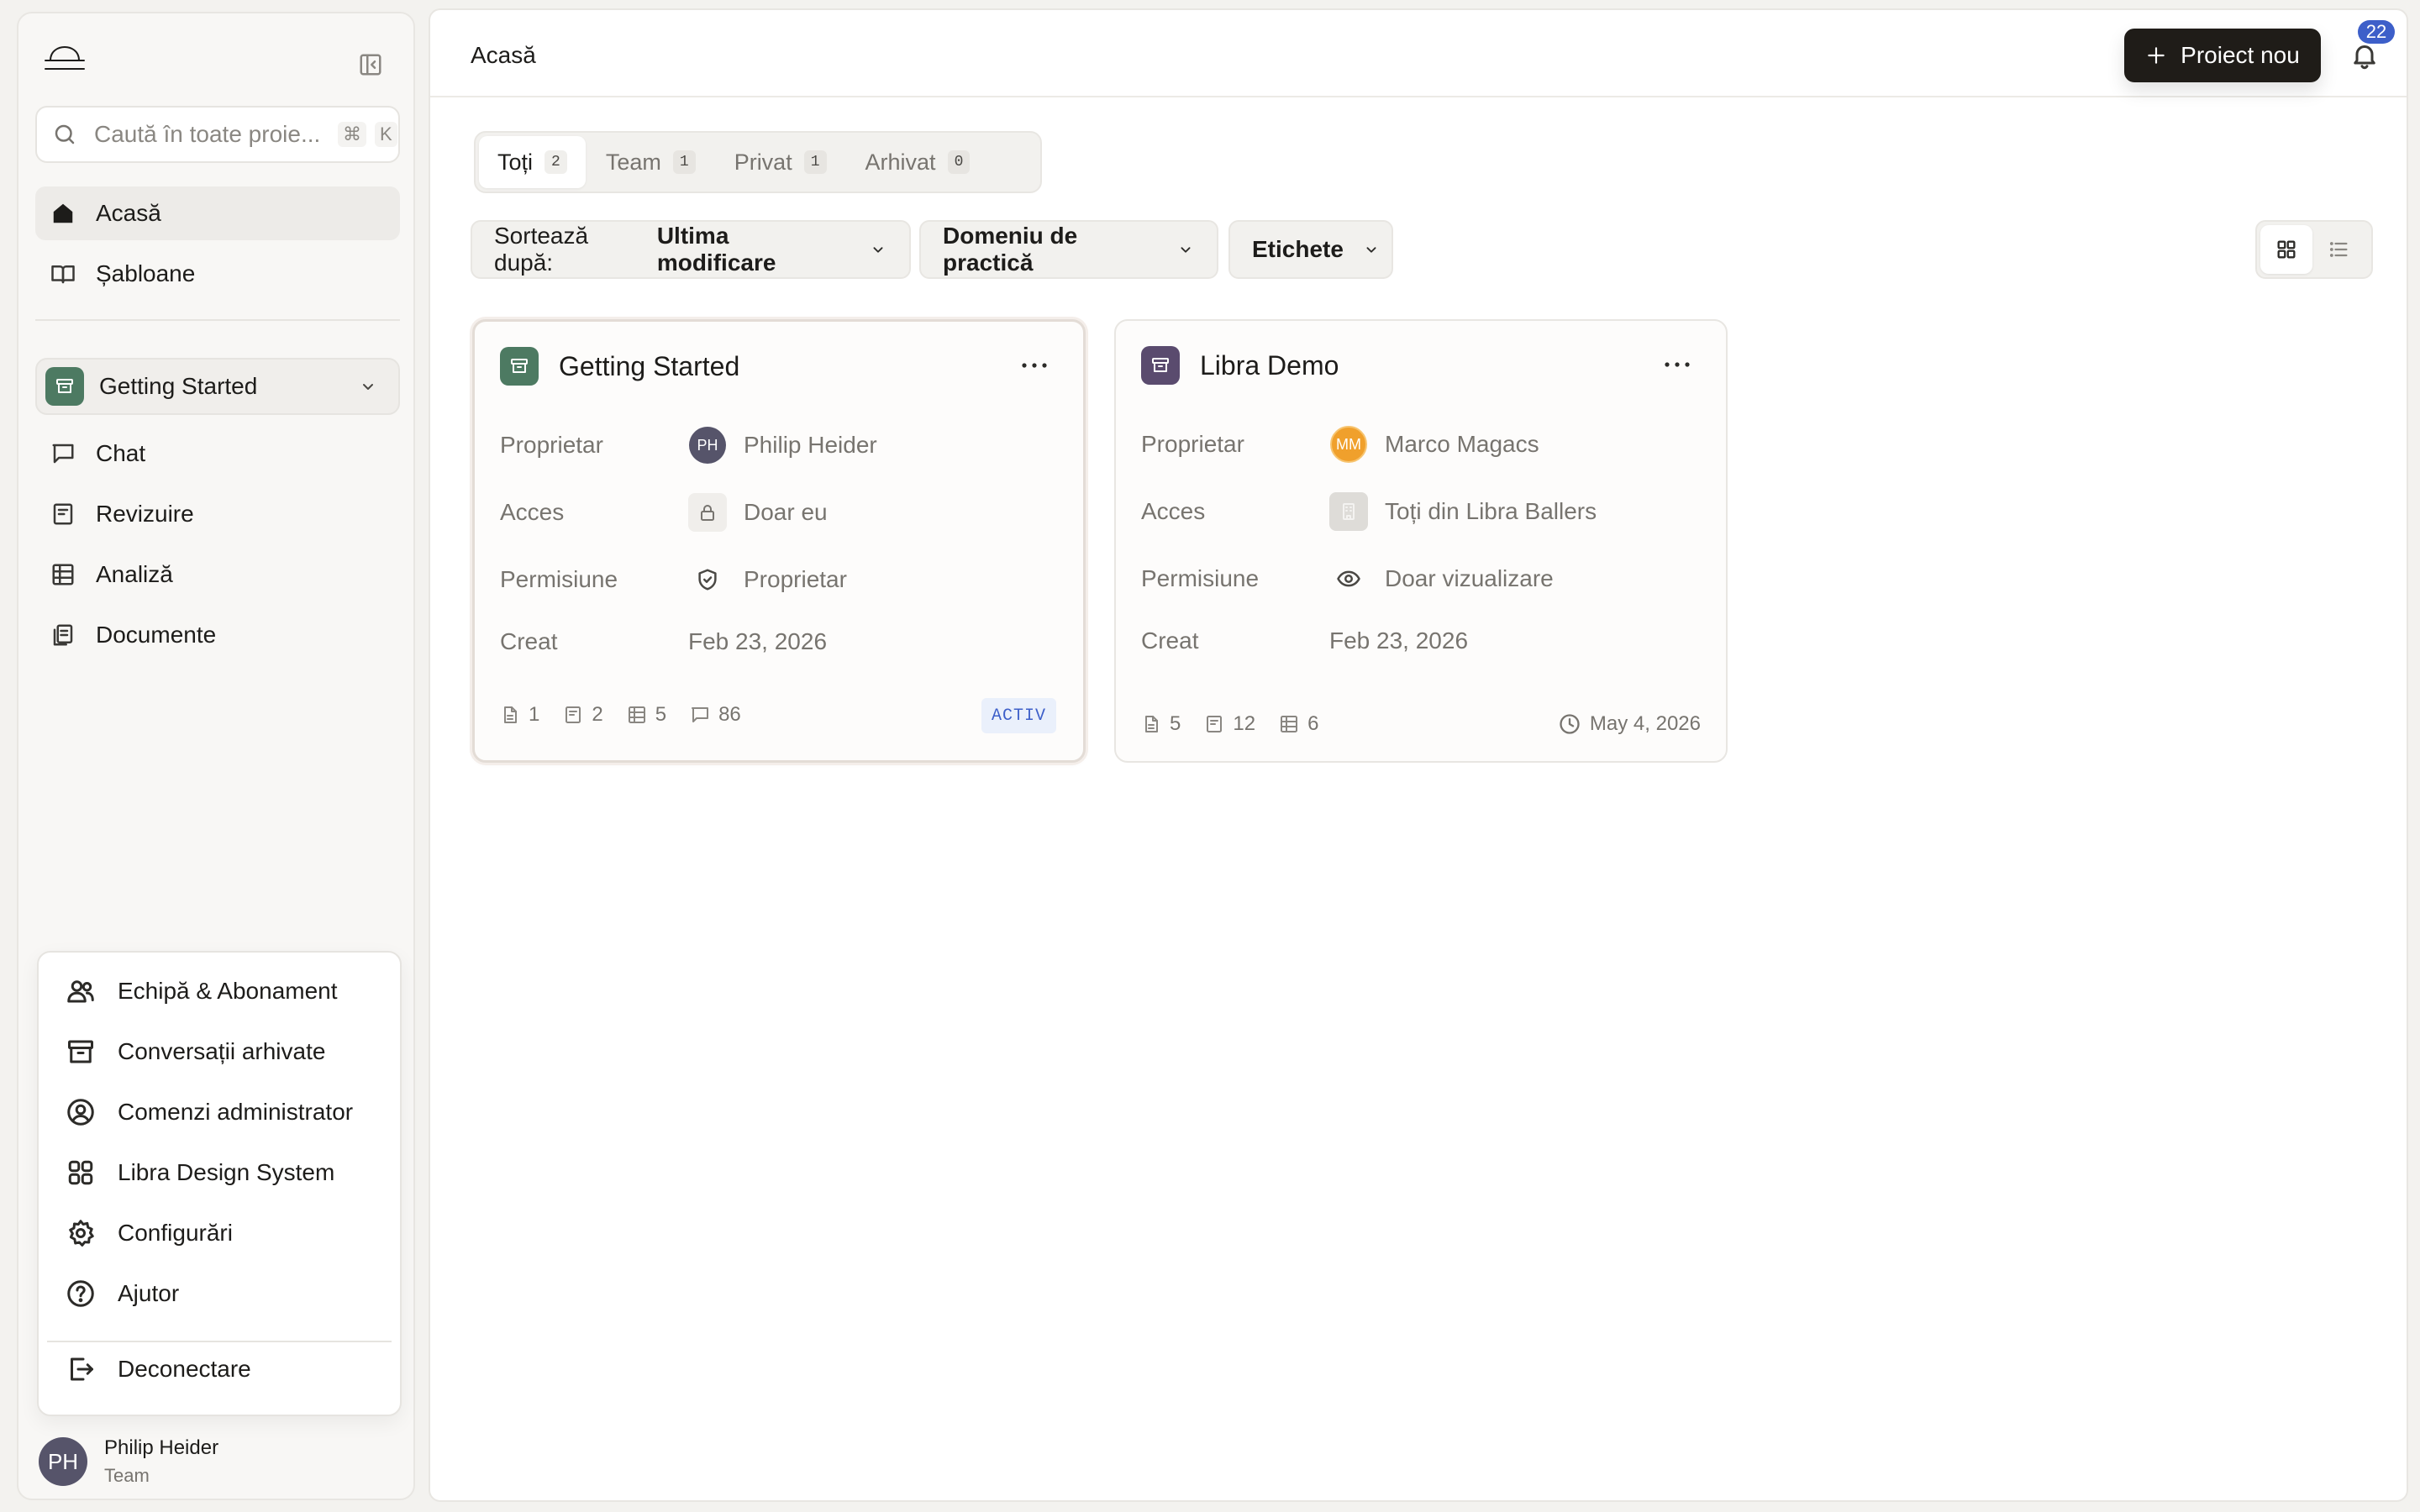 The image size is (2420, 1512). I want to click on permission-label: Permisiune, so click(559, 579).